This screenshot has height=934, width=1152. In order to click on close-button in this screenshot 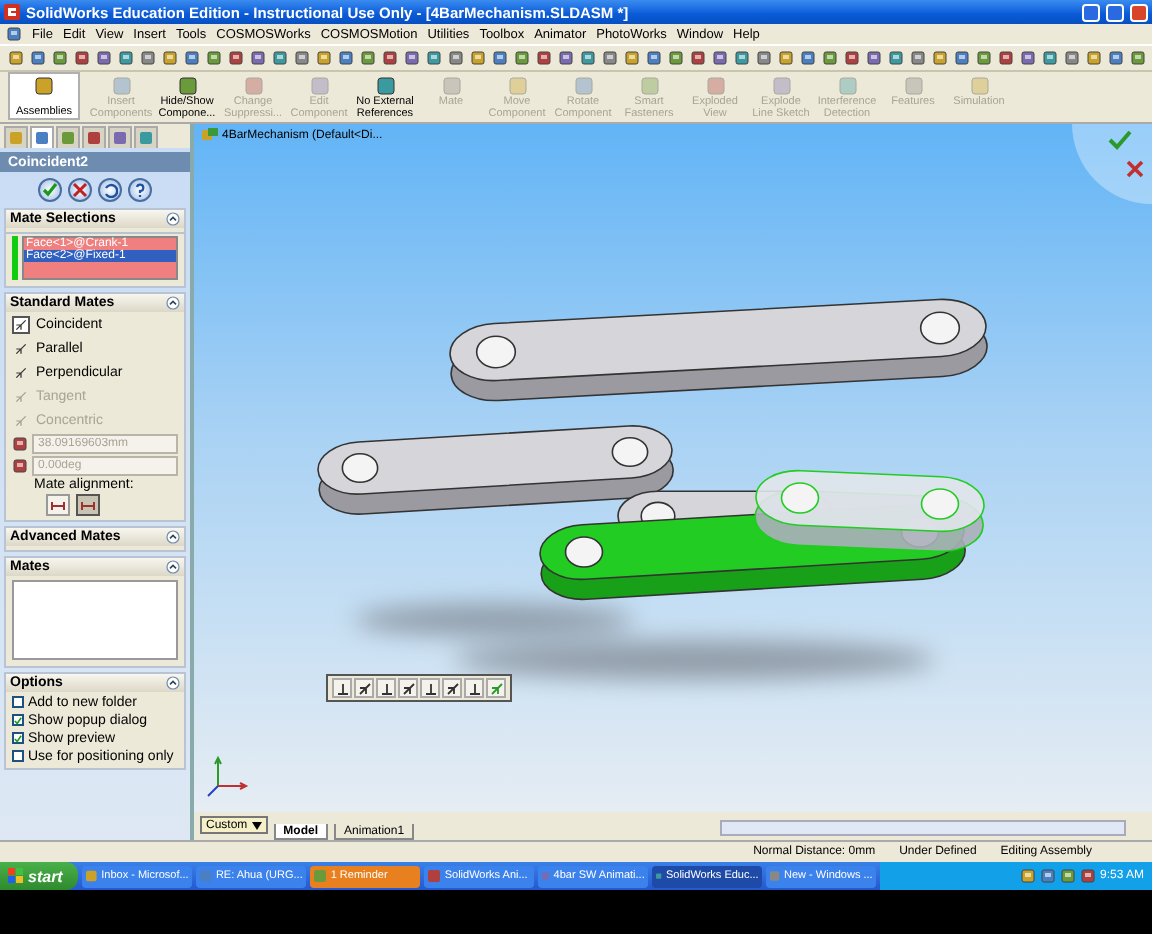, I will do `click(1139, 12)`.